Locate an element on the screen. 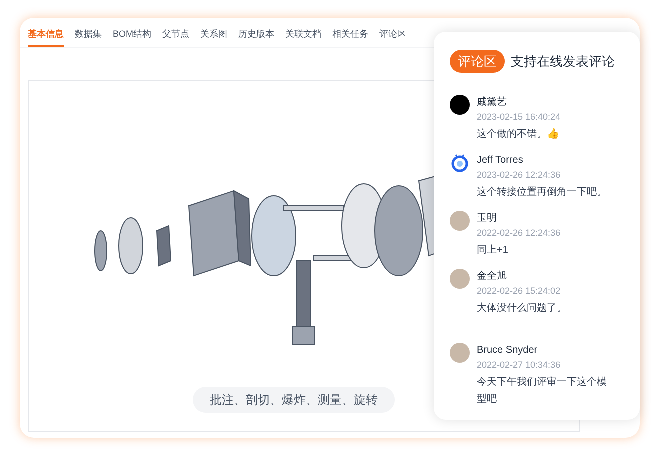  comment-text: 大体没什么问题了。 is located at coordinates (522, 309).